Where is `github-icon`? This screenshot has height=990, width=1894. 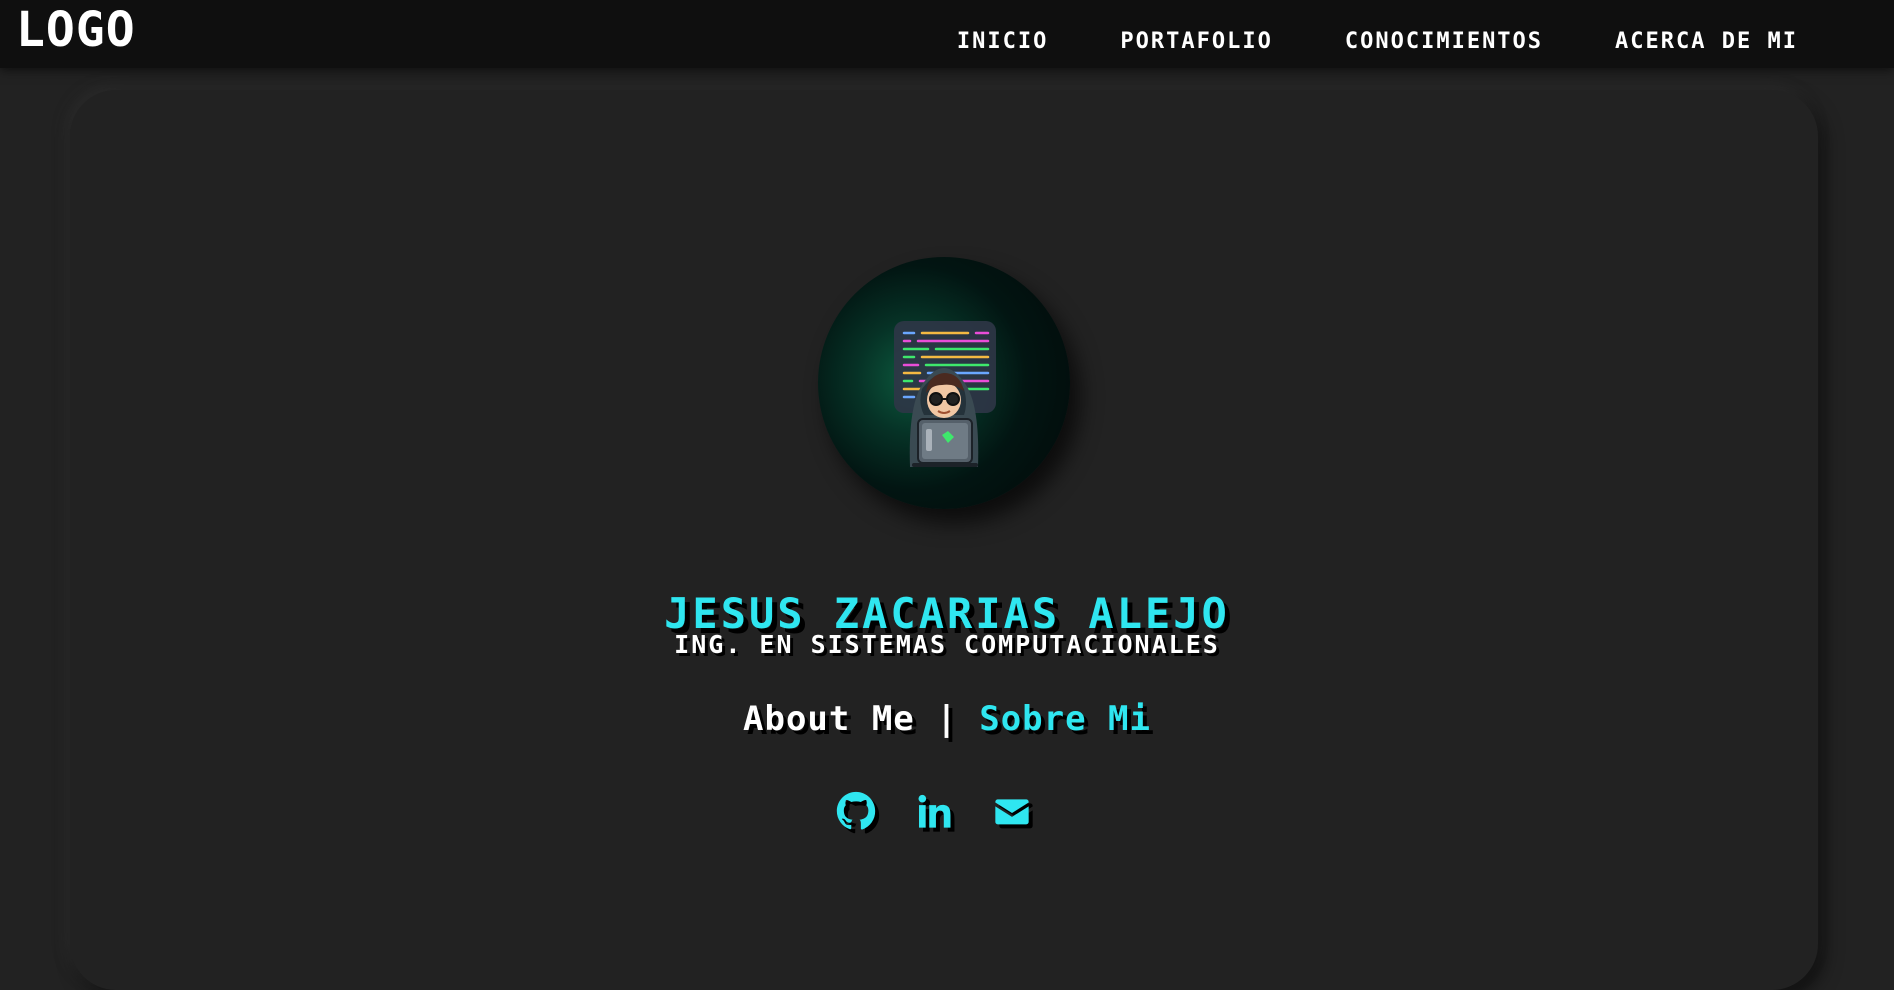
github-icon is located at coordinates (856, 811).